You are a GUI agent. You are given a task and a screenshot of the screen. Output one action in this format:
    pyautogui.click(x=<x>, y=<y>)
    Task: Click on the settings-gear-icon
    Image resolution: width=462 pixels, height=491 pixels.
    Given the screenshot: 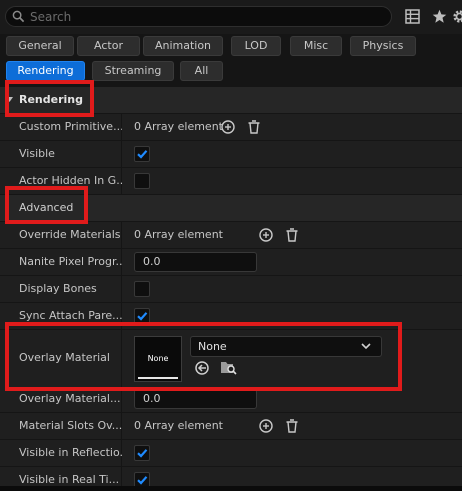 What is the action you would take?
    pyautogui.click(x=457, y=16)
    